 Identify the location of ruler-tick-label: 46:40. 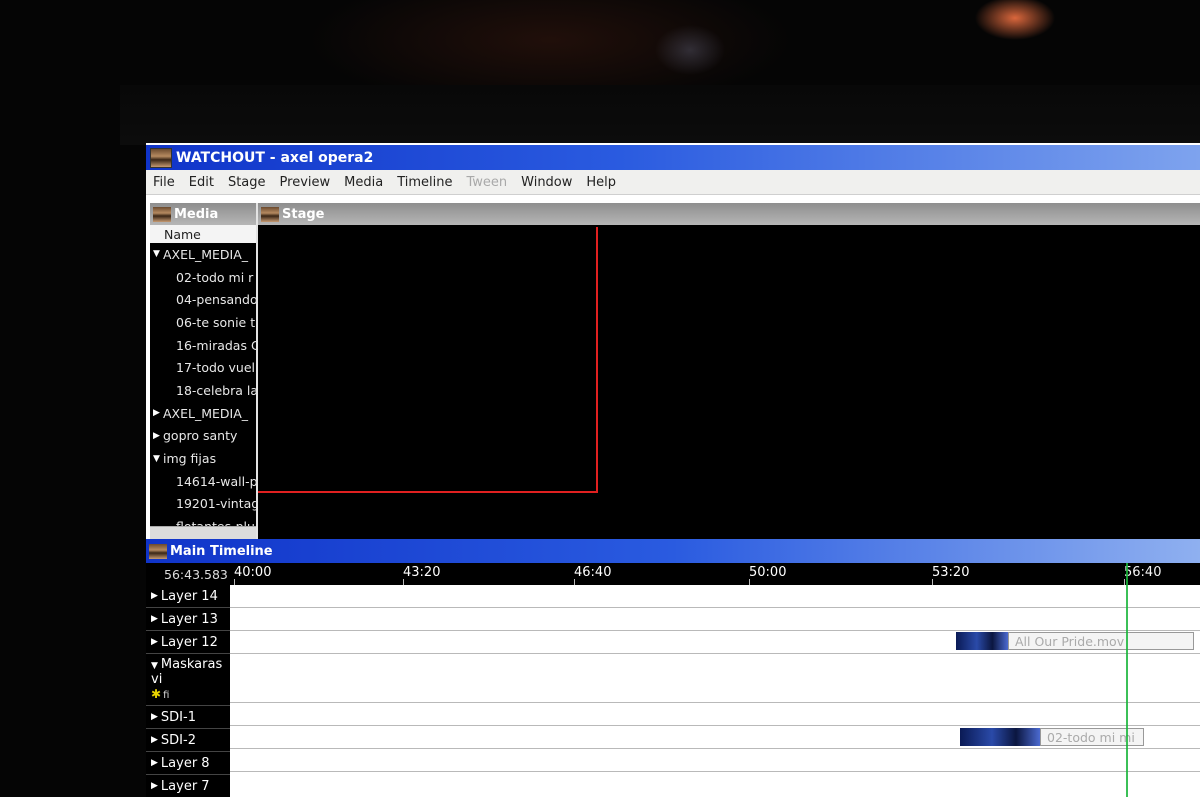
(593, 575).